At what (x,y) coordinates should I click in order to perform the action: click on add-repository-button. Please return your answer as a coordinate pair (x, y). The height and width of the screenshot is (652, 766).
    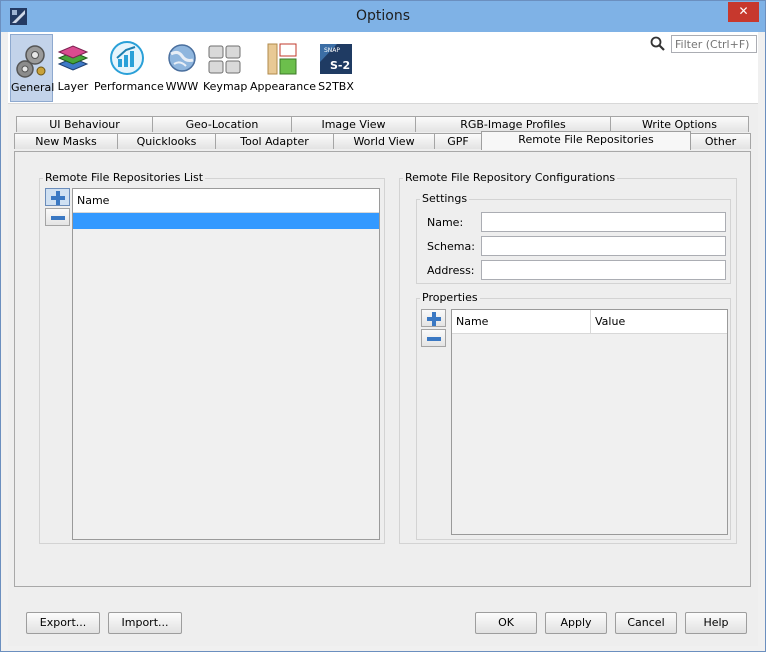
    Looking at the image, I should click on (57, 197).